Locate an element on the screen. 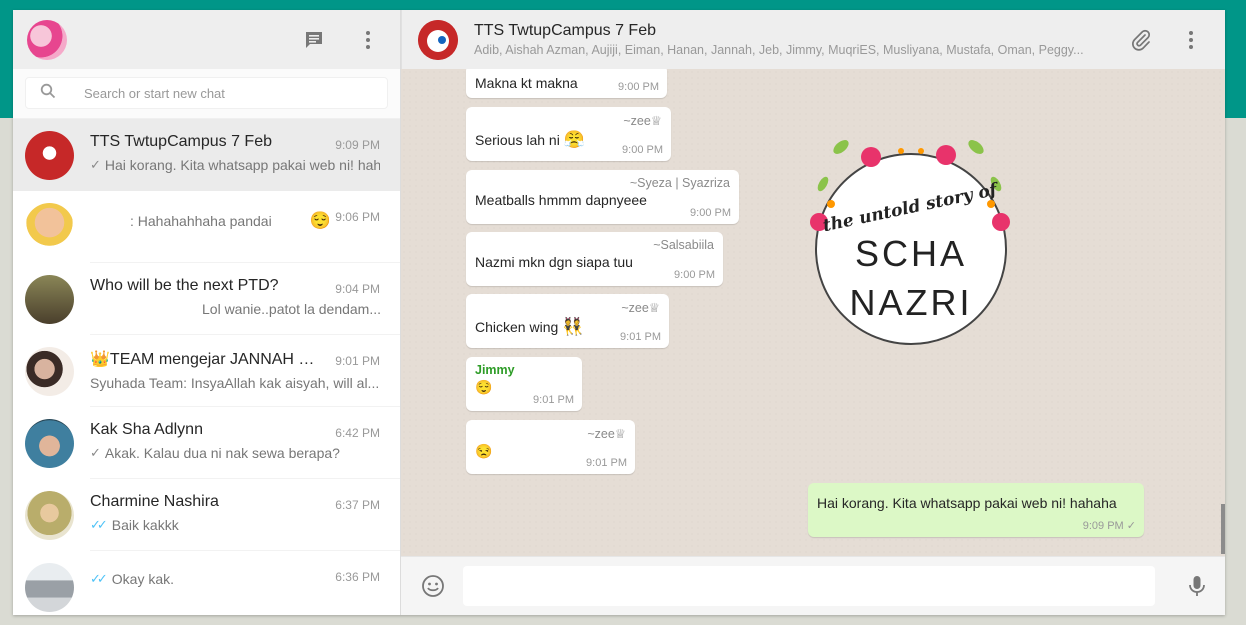 Image resolution: width=1246 pixels, height=625 pixels. chat-time: 6:42 PM is located at coordinates (357, 433).